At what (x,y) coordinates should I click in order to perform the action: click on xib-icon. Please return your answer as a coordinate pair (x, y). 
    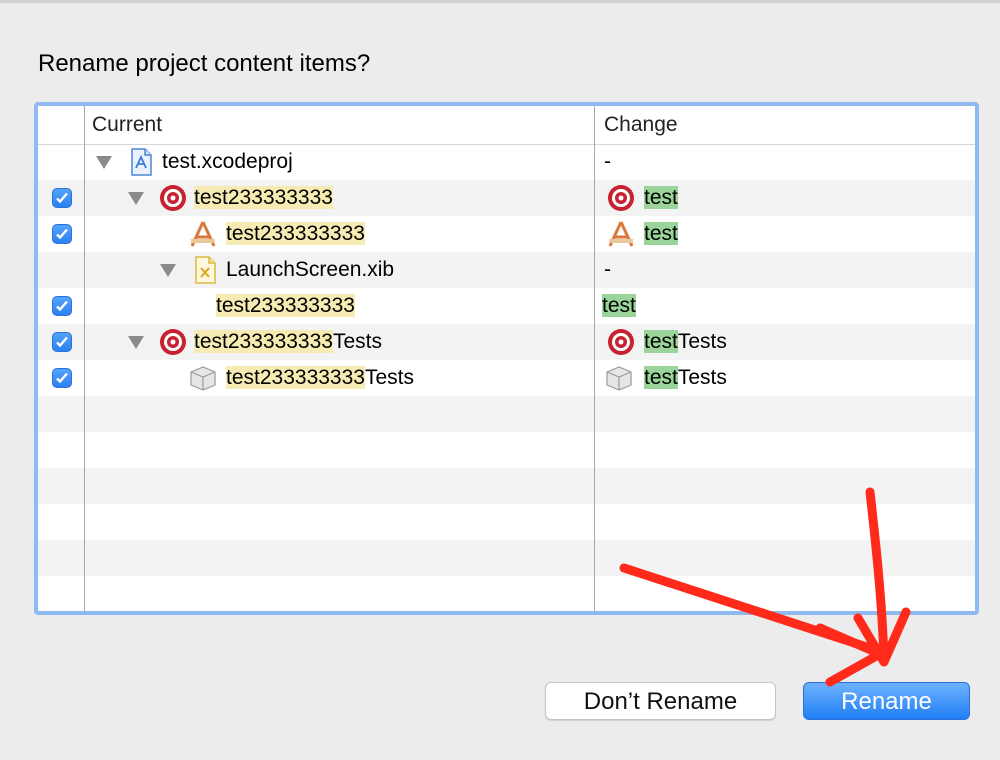
    Looking at the image, I should click on (205, 270).